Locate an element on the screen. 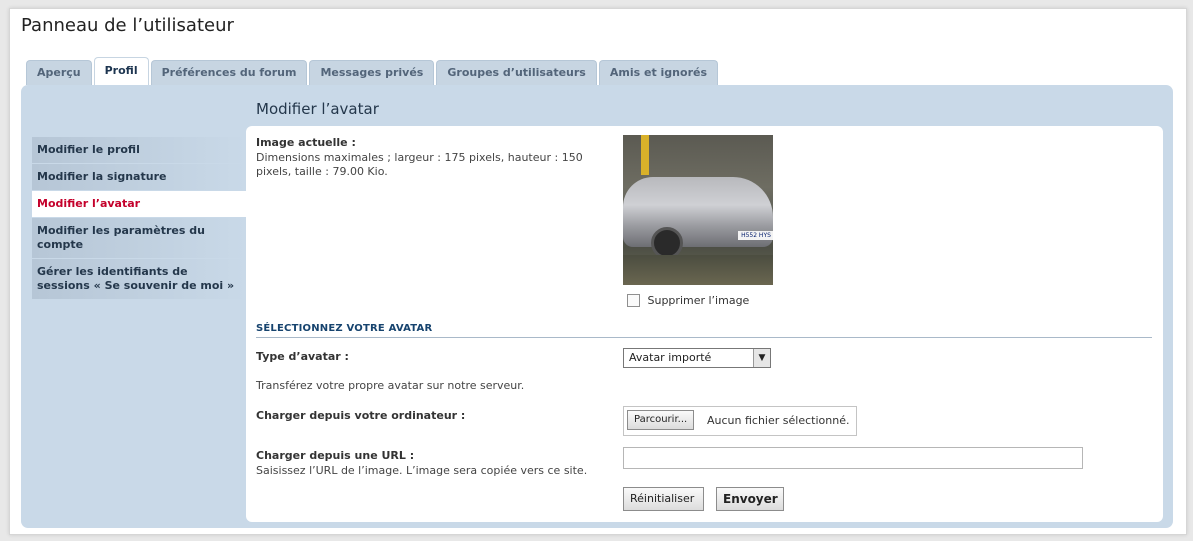 Image resolution: width=1193 pixels, height=541 pixels. delete-image-checkbox is located at coordinates (633, 300).